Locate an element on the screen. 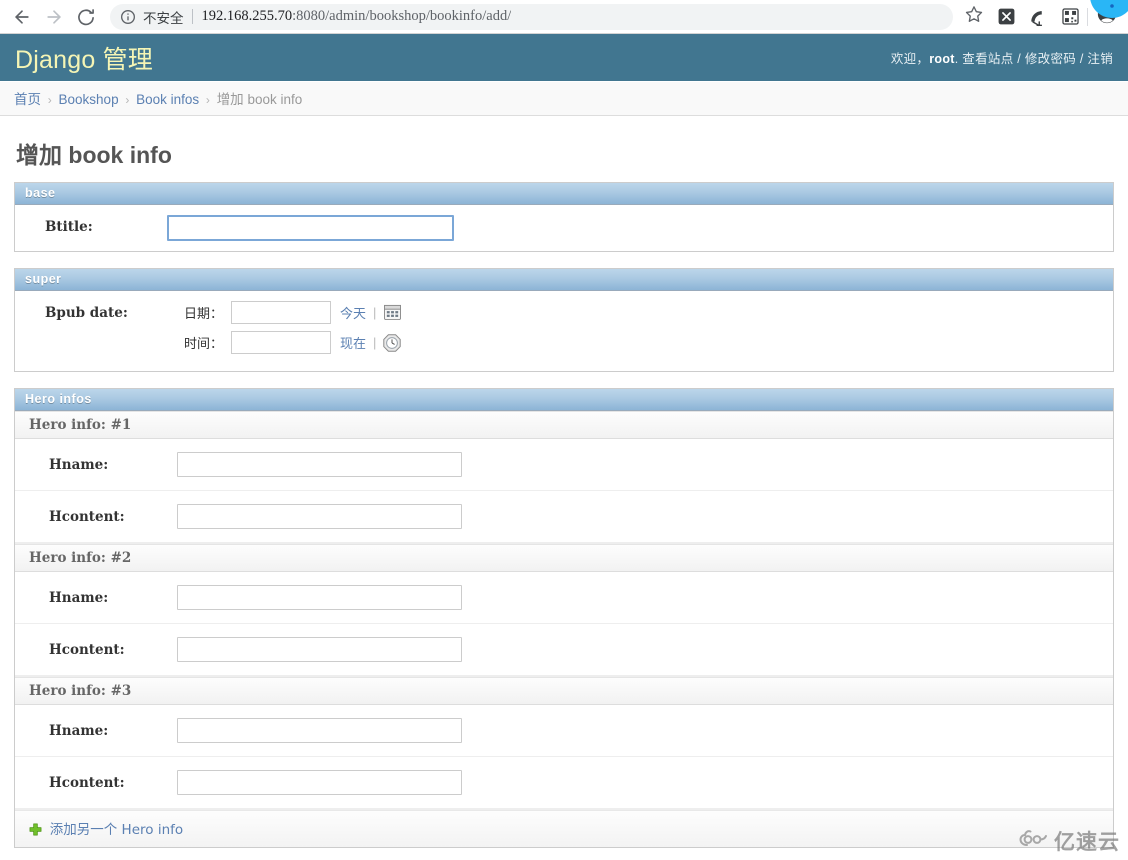  inline-heading-2: Hero info: #2 is located at coordinates (564, 558).